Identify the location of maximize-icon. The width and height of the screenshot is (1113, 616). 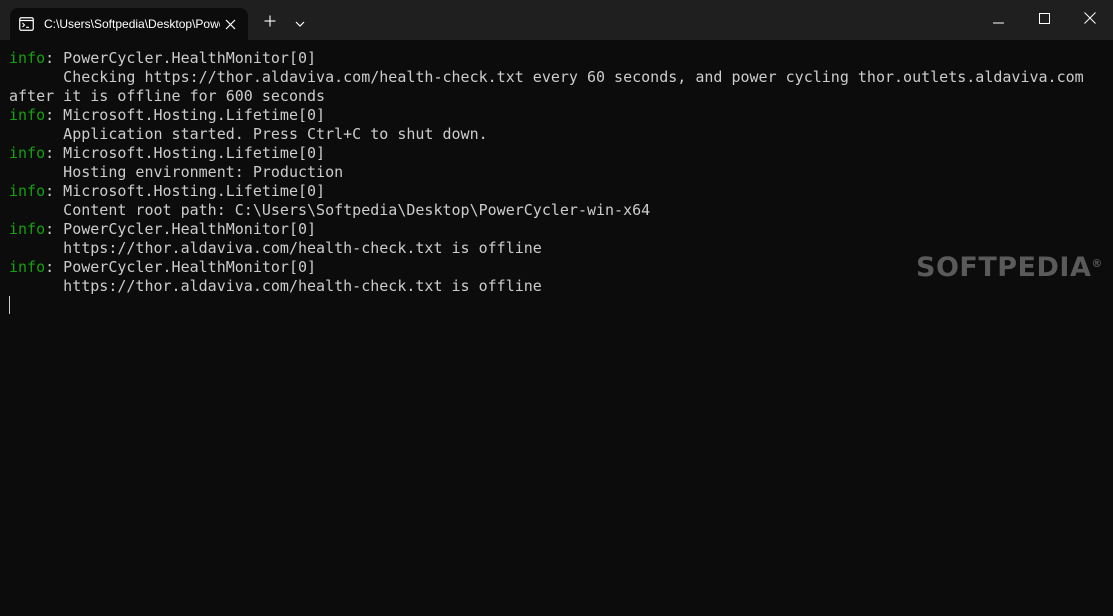
(1044, 20).